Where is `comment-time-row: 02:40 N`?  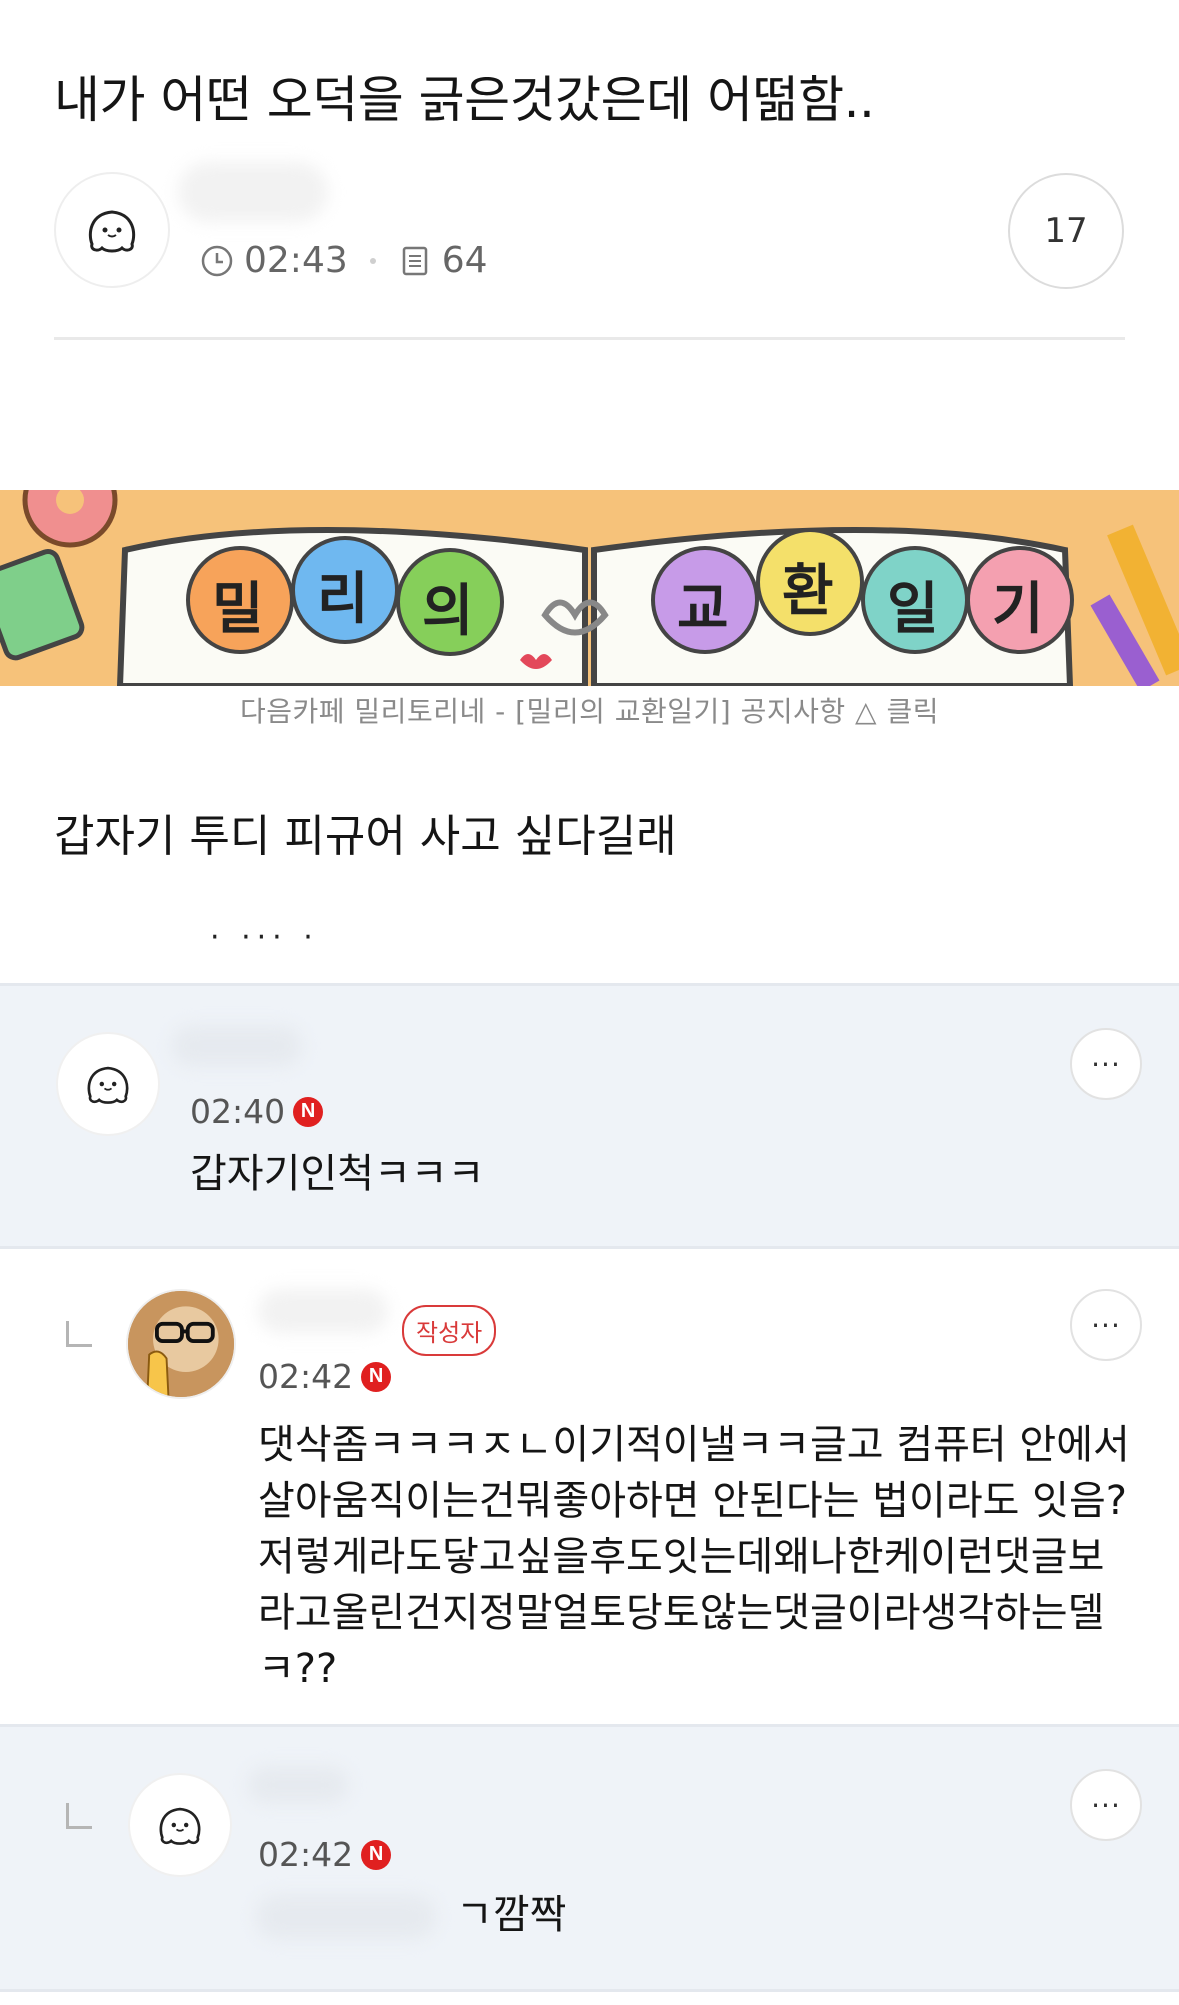 comment-time-row: 02:40 N is located at coordinates (257, 1111).